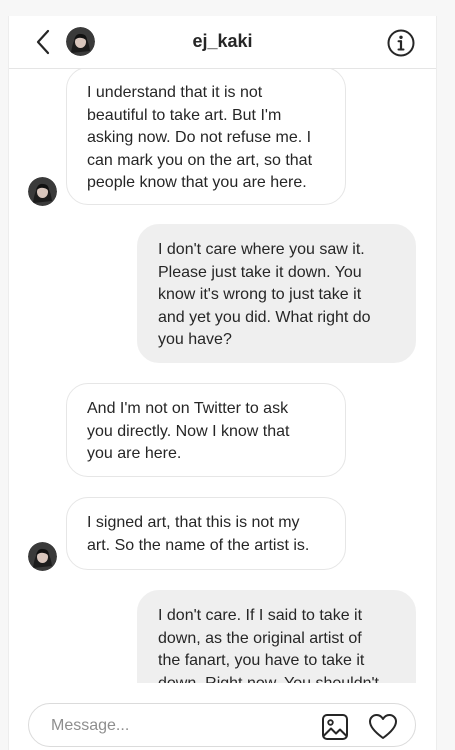 Image resolution: width=455 pixels, height=750 pixels. I want to click on send-image-button, so click(335, 727).